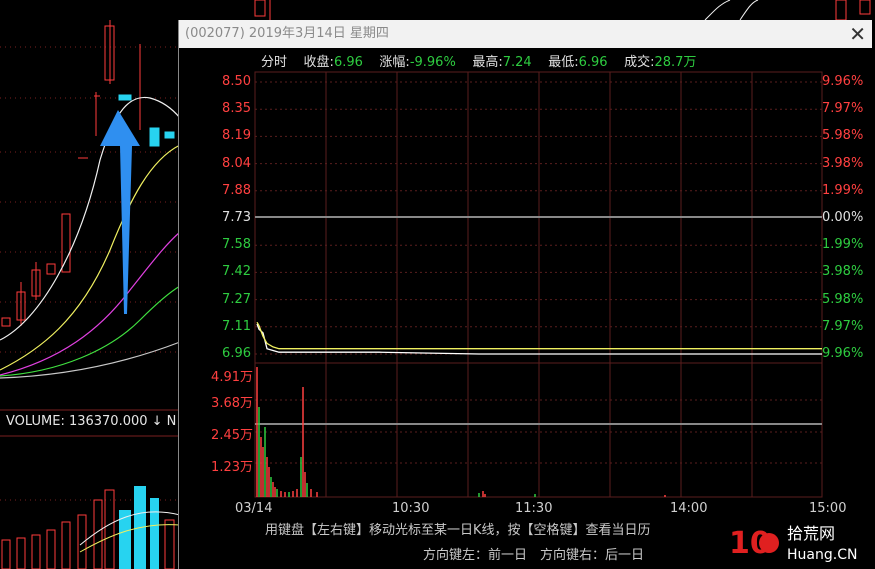  I want to click on time-tick-label: 10:30, so click(411, 508).